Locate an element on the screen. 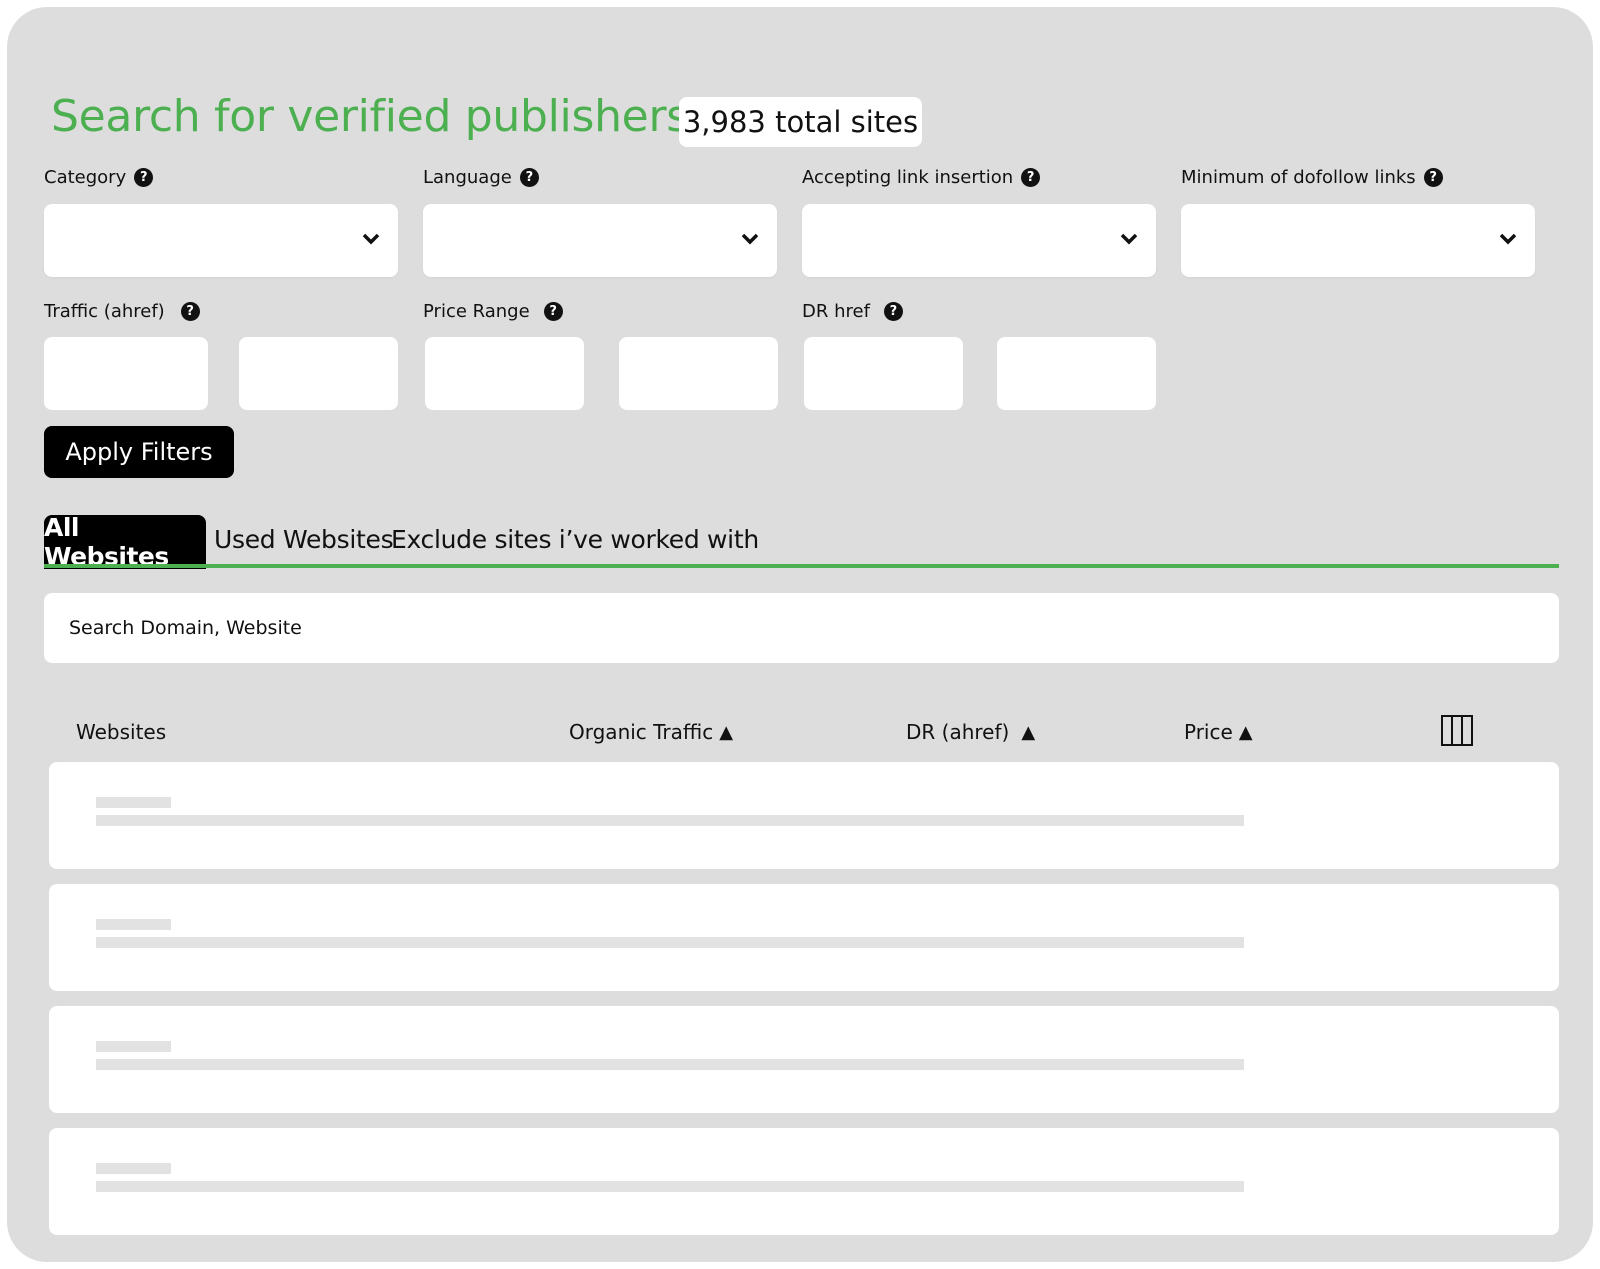  link-insertion-label: Accepting link insertion ? is located at coordinates (921, 177).